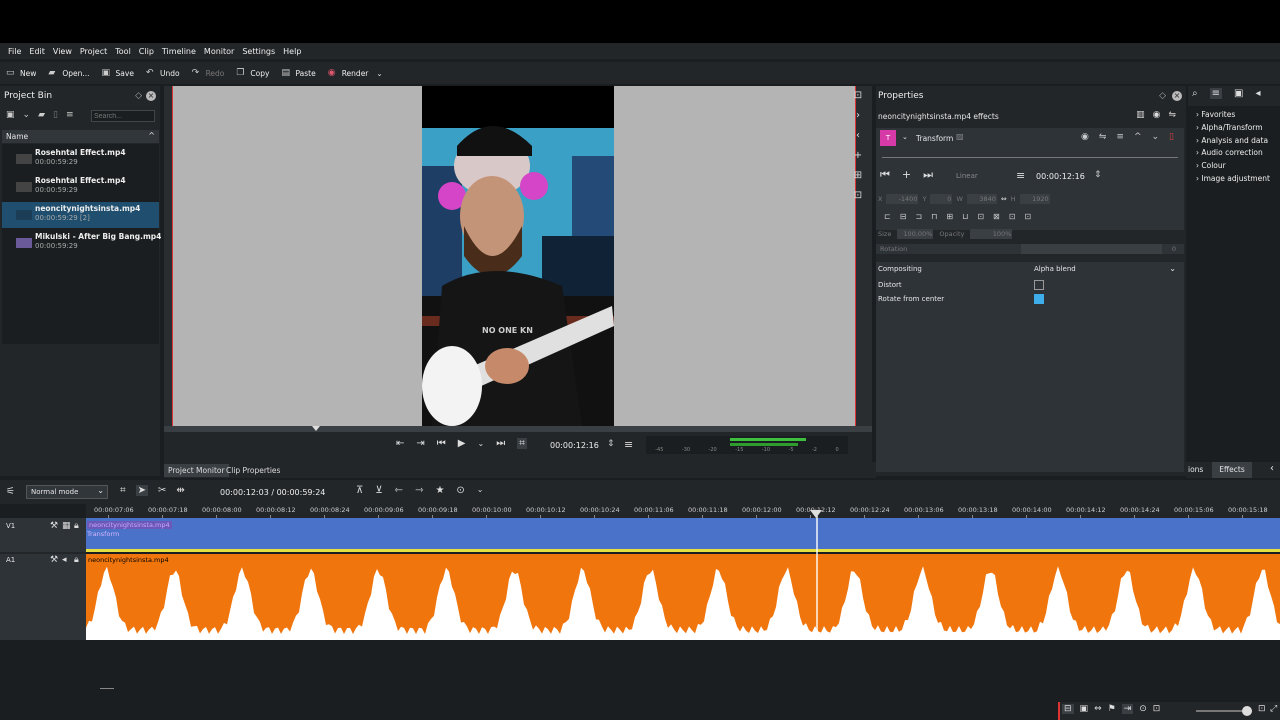  What do you see at coordinates (378, 490) in the screenshot?
I see `overwrite-icon: ⊻` at bounding box center [378, 490].